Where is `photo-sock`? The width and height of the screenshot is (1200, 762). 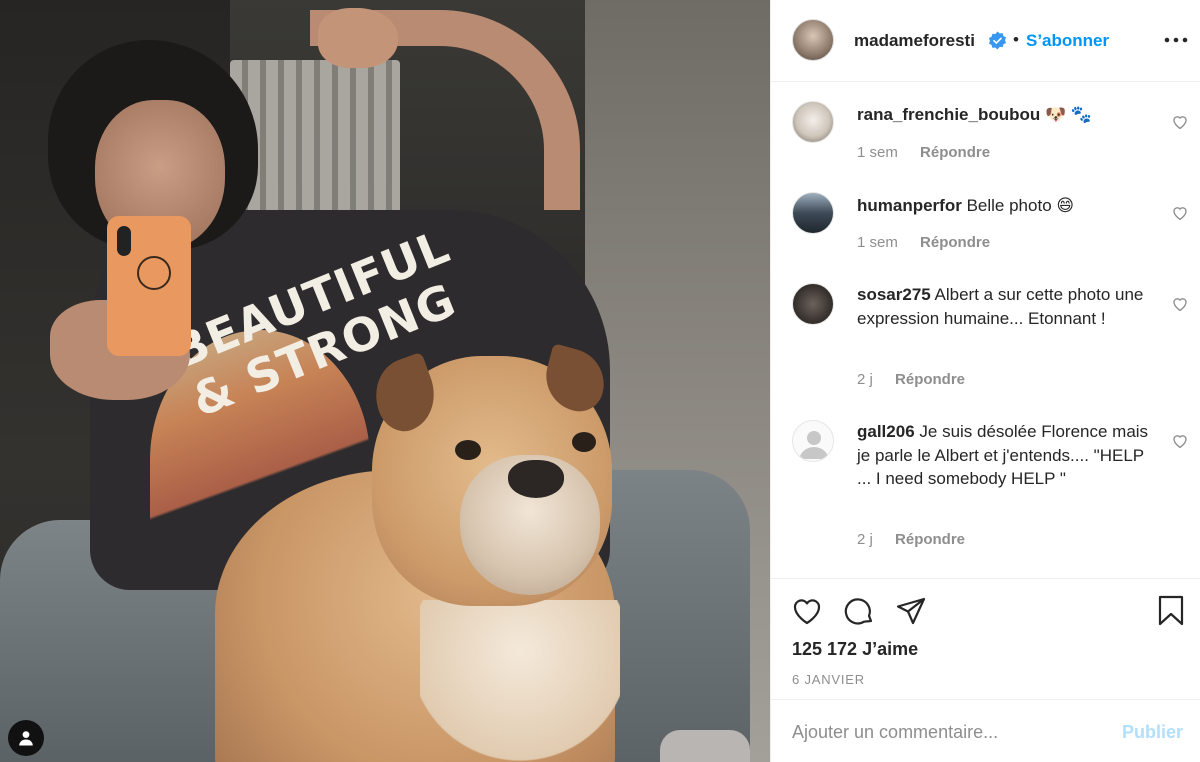 photo-sock is located at coordinates (705, 746).